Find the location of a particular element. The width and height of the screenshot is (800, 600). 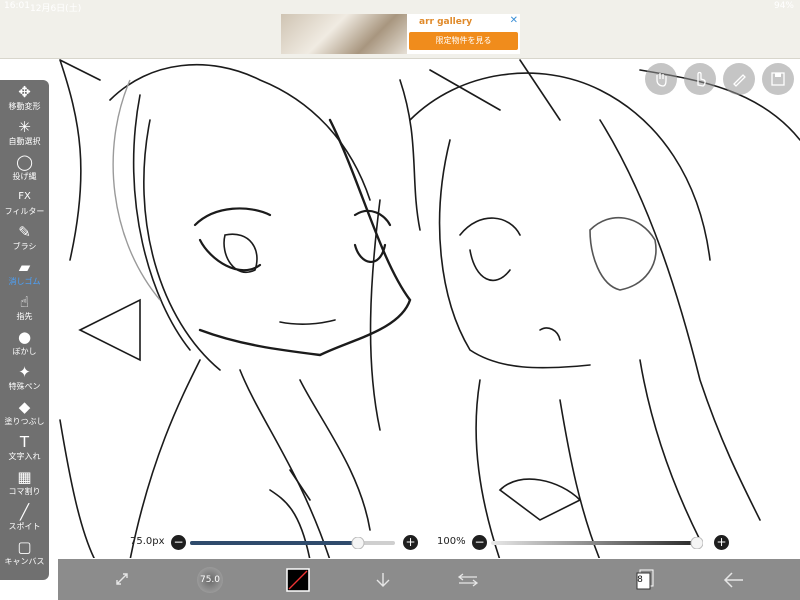

bucket-icon: ◆ is located at coordinates (24, 407).